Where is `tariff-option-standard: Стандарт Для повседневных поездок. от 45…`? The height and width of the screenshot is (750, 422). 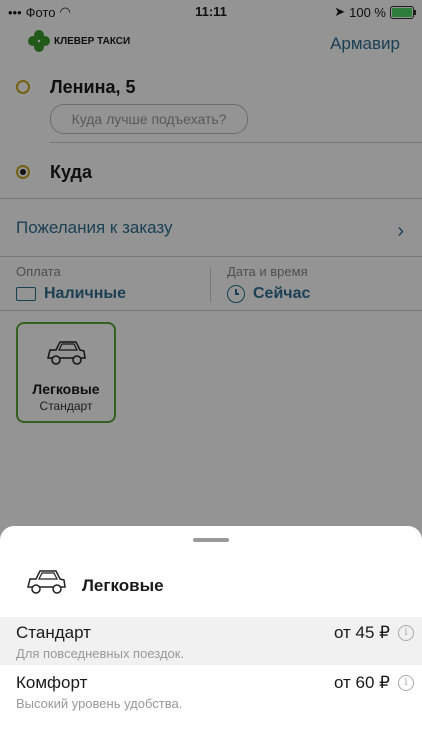 tariff-option-standard: Стандарт Для повседневных поездок. от 45… is located at coordinates (211, 641).